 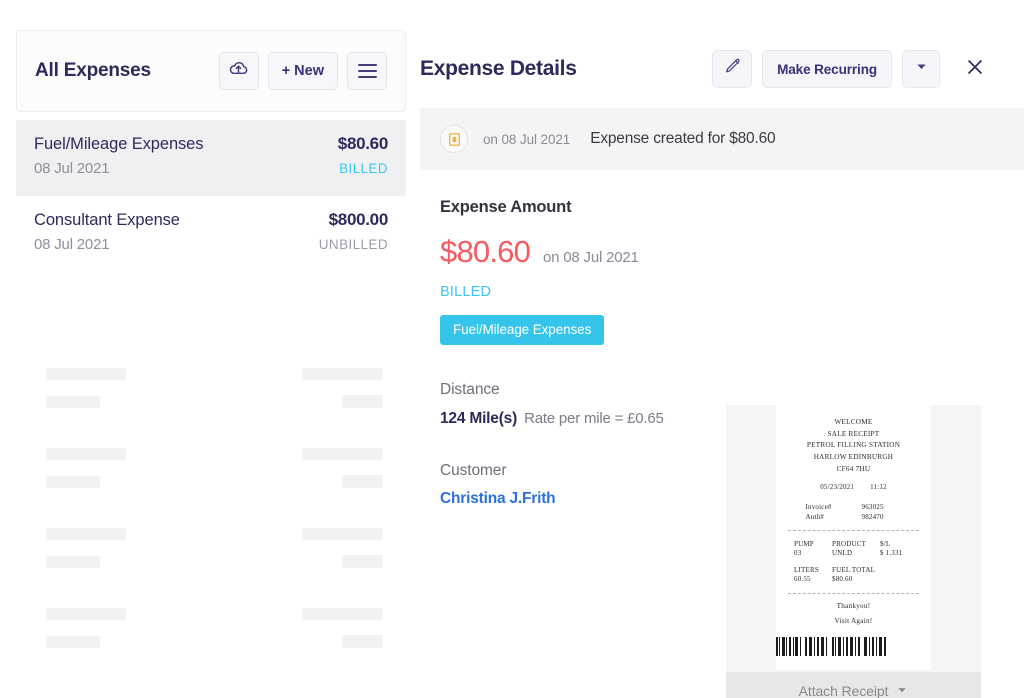 I want to click on expense-list-header: All Expenses + New, so click(x=211, y=71).